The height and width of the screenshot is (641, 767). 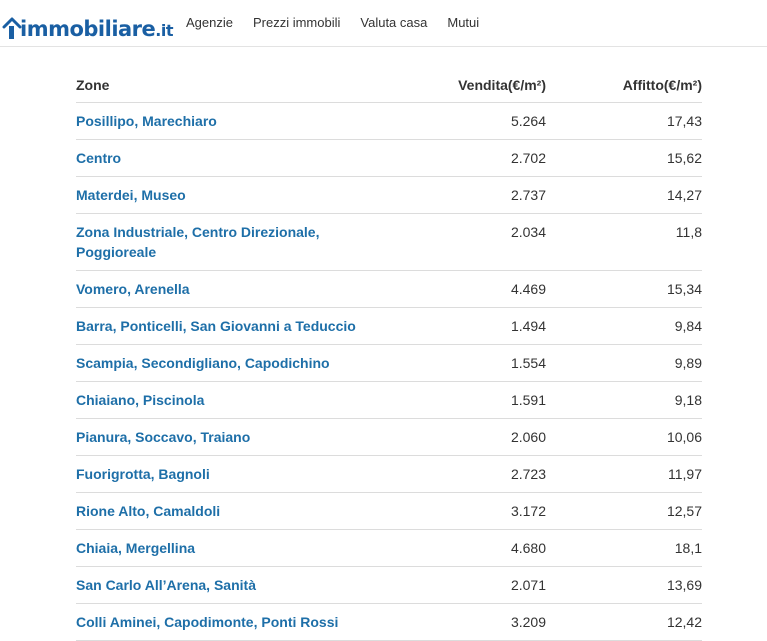 I want to click on header-zone: Zone, so click(x=221, y=85).